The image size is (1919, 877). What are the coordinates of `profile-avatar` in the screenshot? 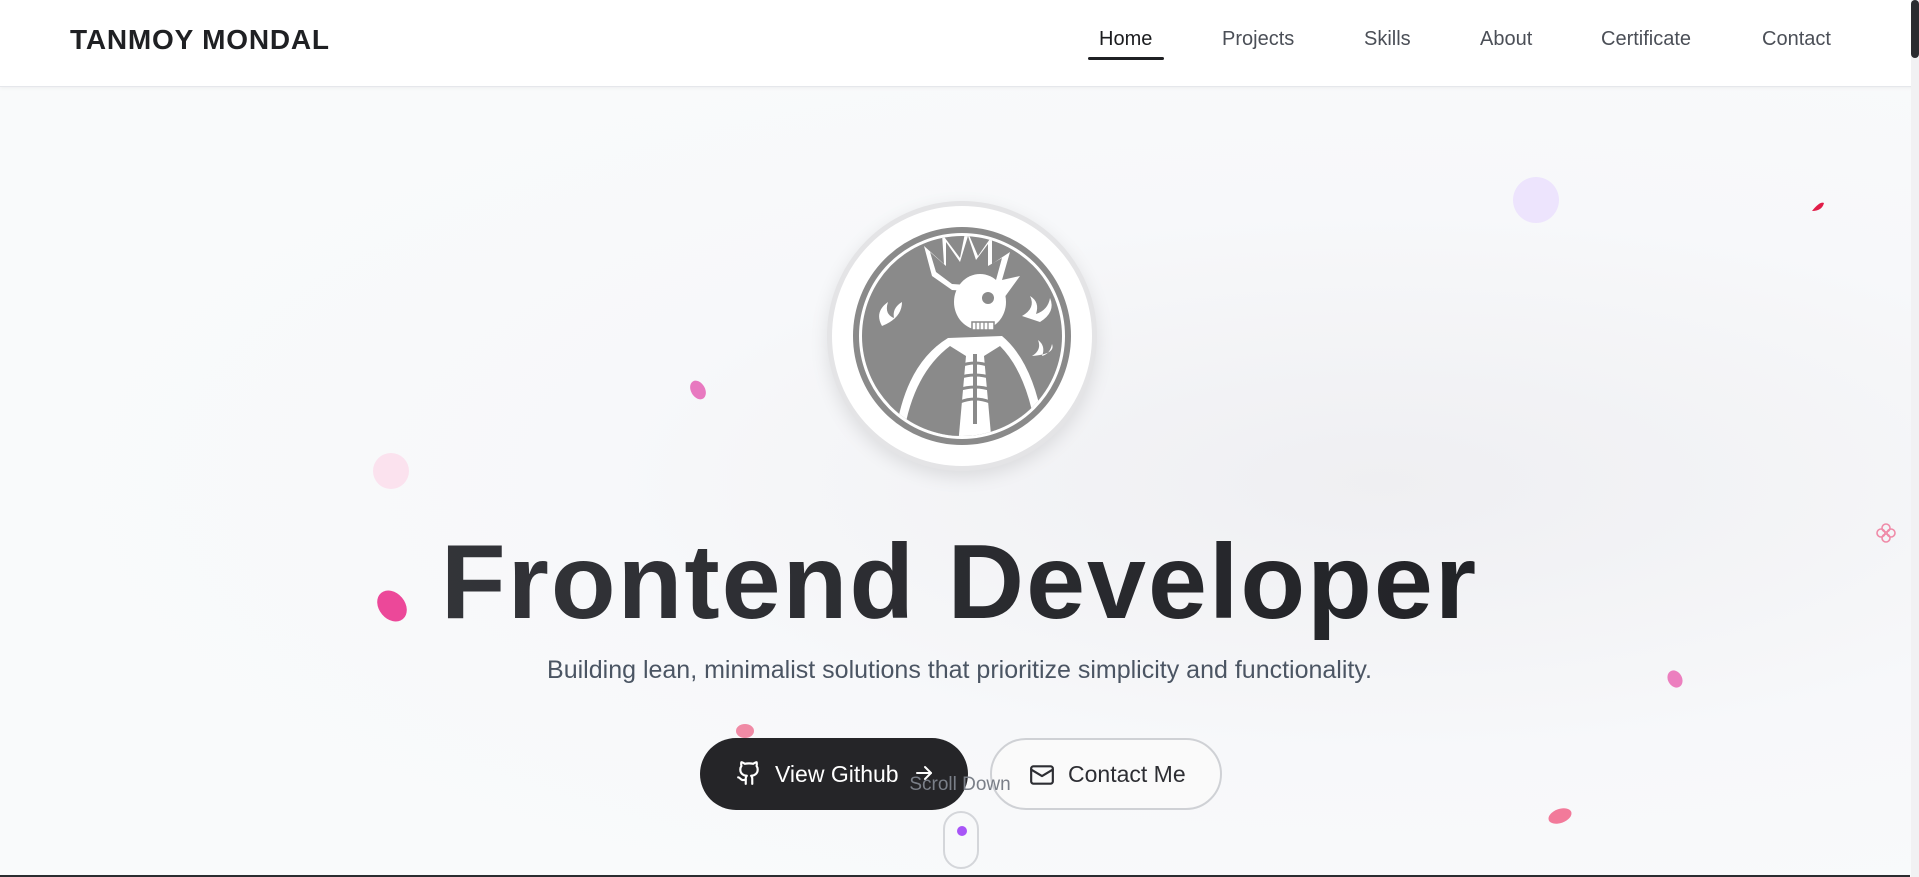 It's located at (962, 336).